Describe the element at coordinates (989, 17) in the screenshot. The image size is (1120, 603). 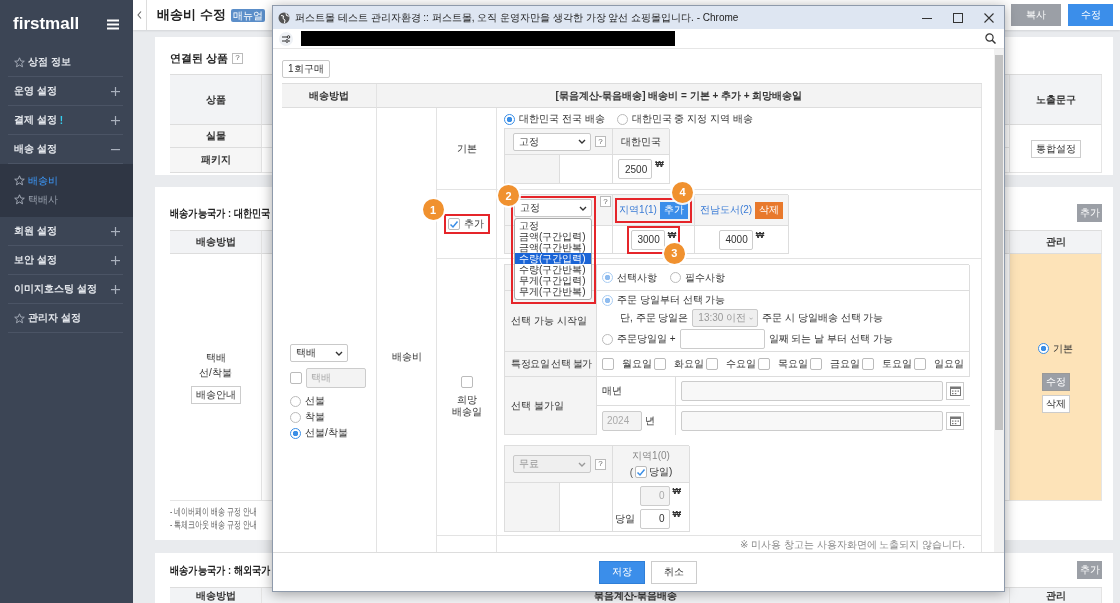
I see `close-icon` at that location.